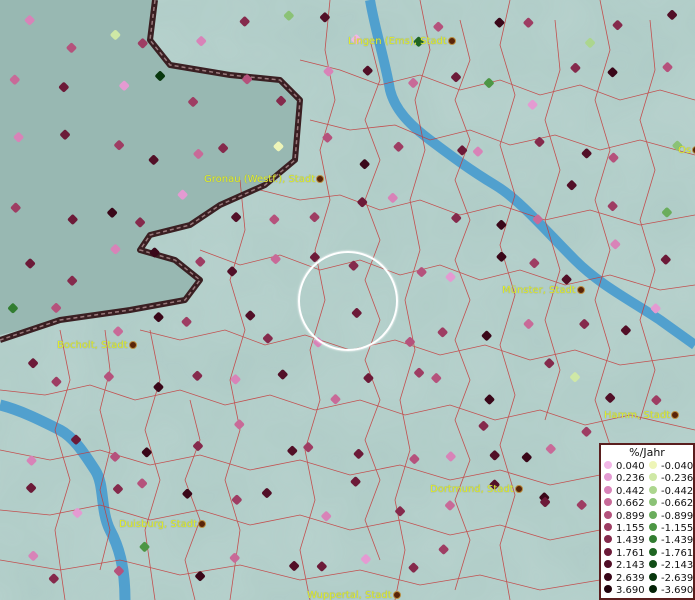 The image size is (695, 600). I want to click on legend-entry: 2.639, so click(624, 578).